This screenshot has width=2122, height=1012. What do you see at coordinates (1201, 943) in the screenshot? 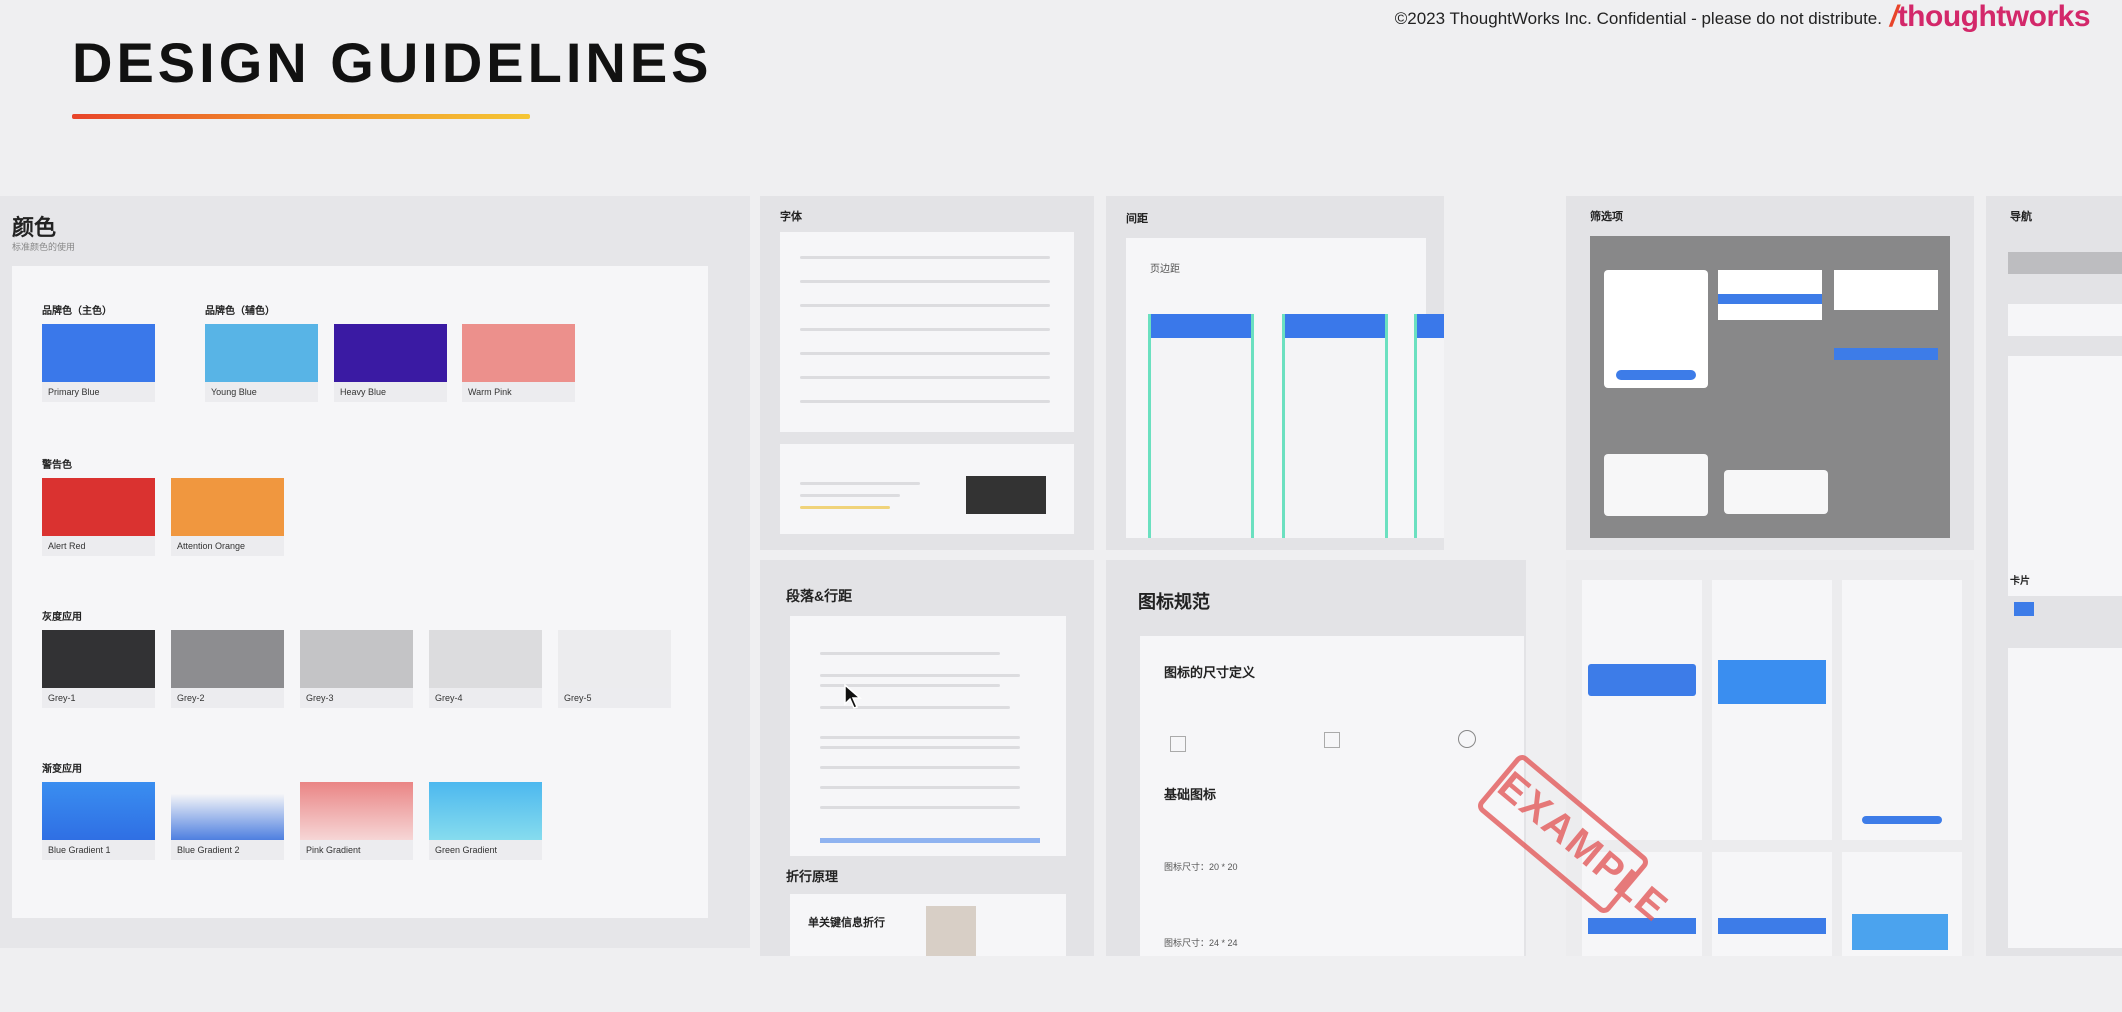
I see `icon-size-b: 图标尺寸：24 * 24` at bounding box center [1201, 943].